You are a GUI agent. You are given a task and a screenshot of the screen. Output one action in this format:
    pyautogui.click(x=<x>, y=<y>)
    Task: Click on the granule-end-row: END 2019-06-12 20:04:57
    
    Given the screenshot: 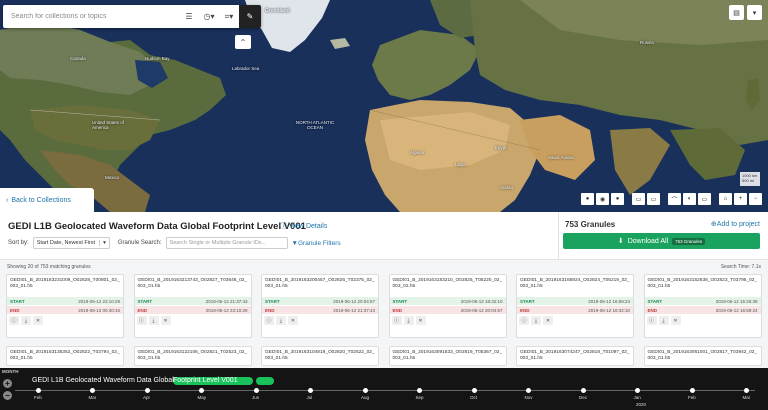 What is the action you would take?
    pyautogui.click(x=447, y=310)
    